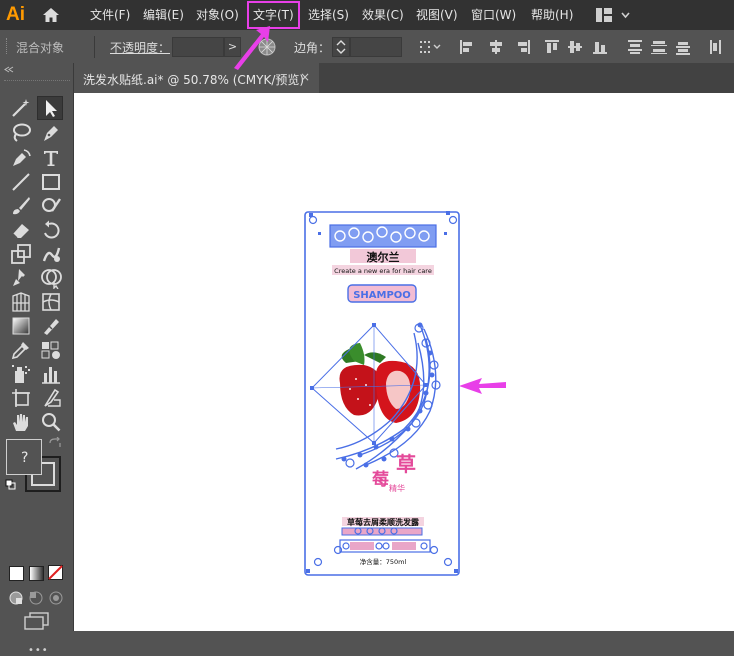 Image resolution: width=734 pixels, height=656 pixels. I want to click on width-tool-icon, so click(51, 326).